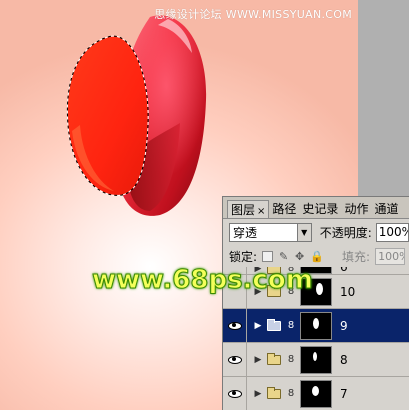 This screenshot has height=410, width=409. I want to click on tab-channels: 通道, so click(386, 209).